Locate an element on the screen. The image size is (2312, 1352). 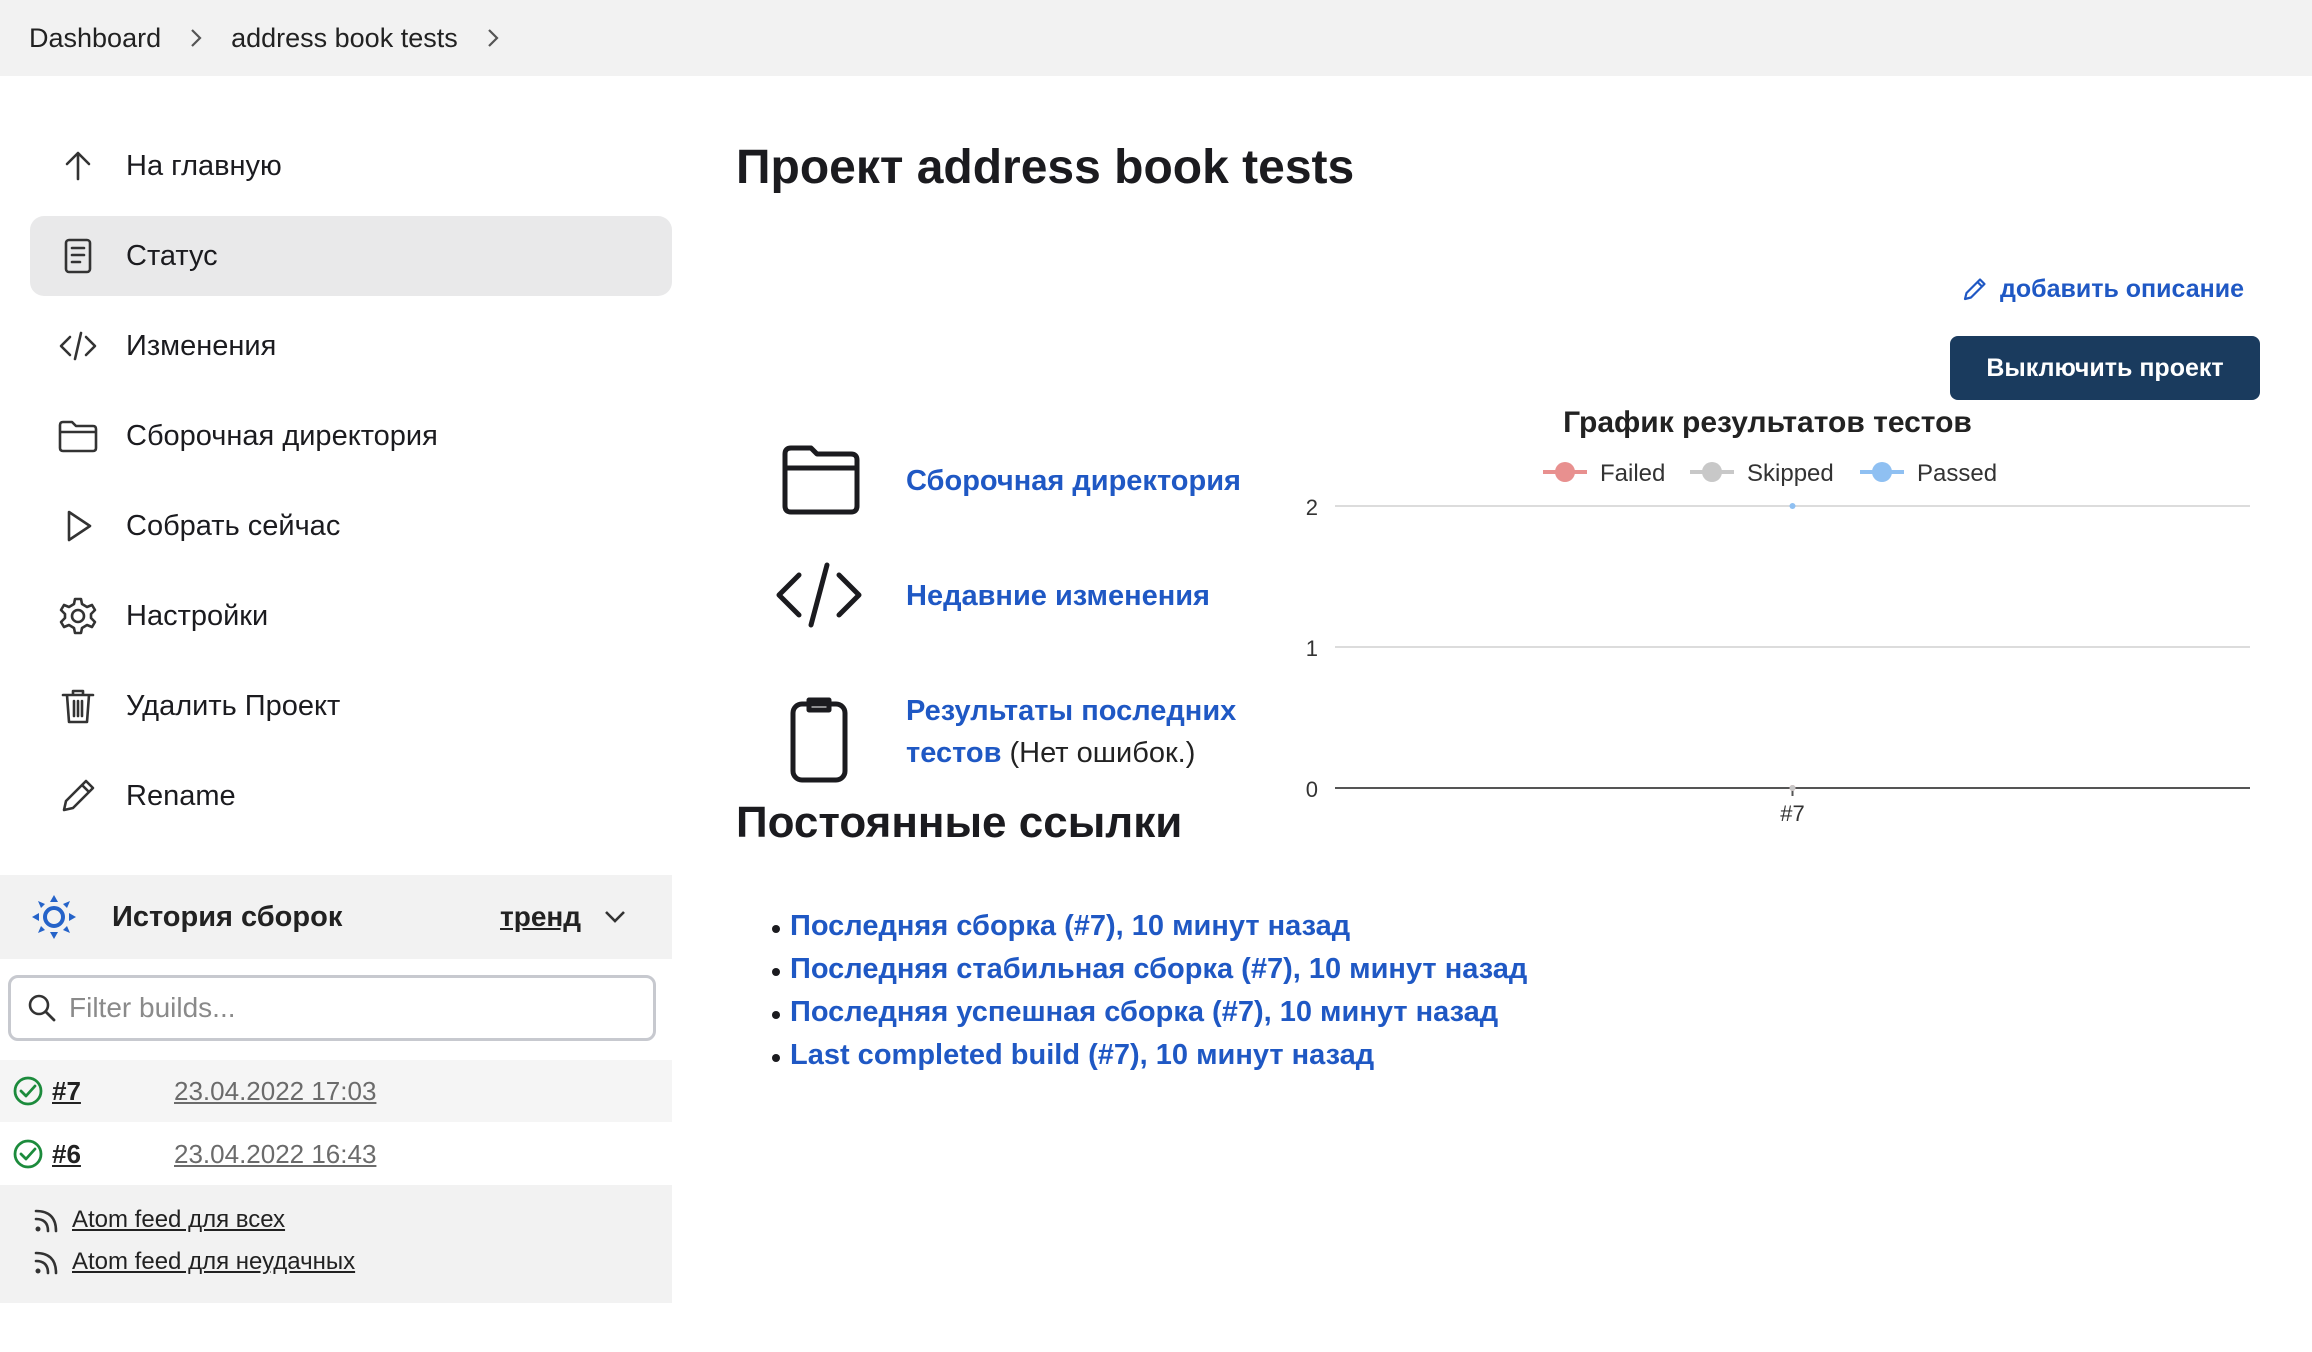
x-tick-label: #7 is located at coordinates (1792, 813).